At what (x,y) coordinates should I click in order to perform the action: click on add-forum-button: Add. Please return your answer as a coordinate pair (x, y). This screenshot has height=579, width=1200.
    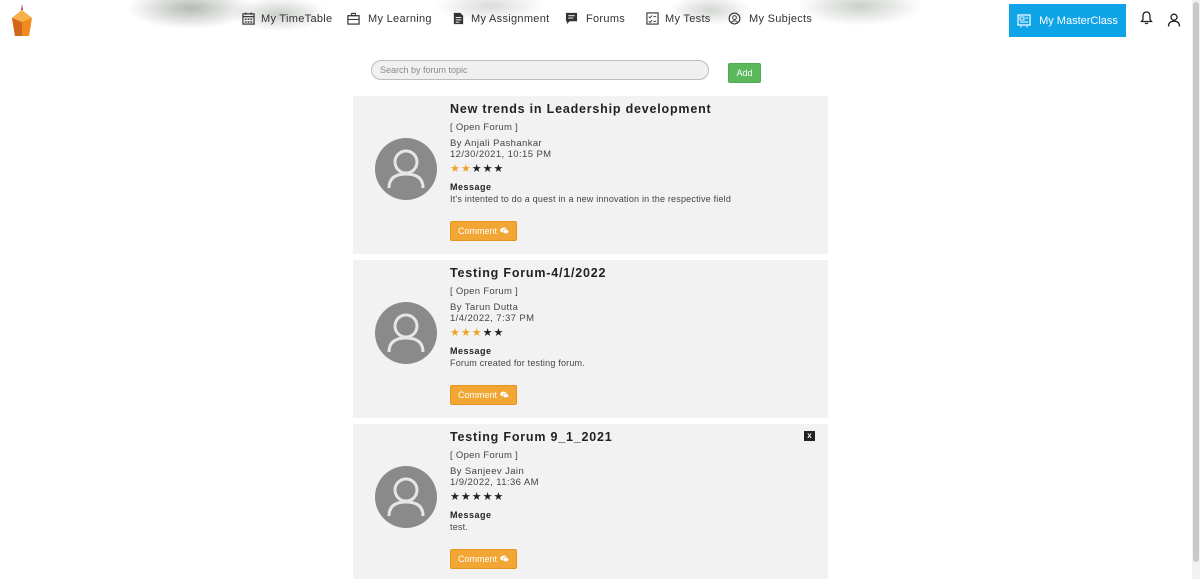
    Looking at the image, I should click on (744, 73).